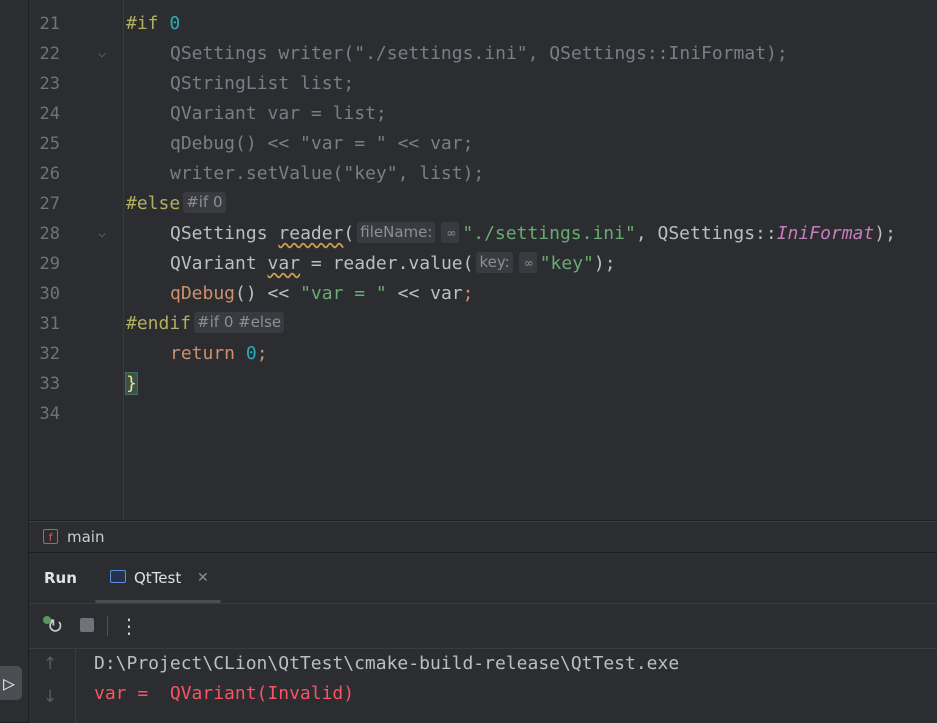  Describe the element at coordinates (322, 143) in the screenshot. I see `code-line-25: qDebug() << "var = " << var;` at that location.